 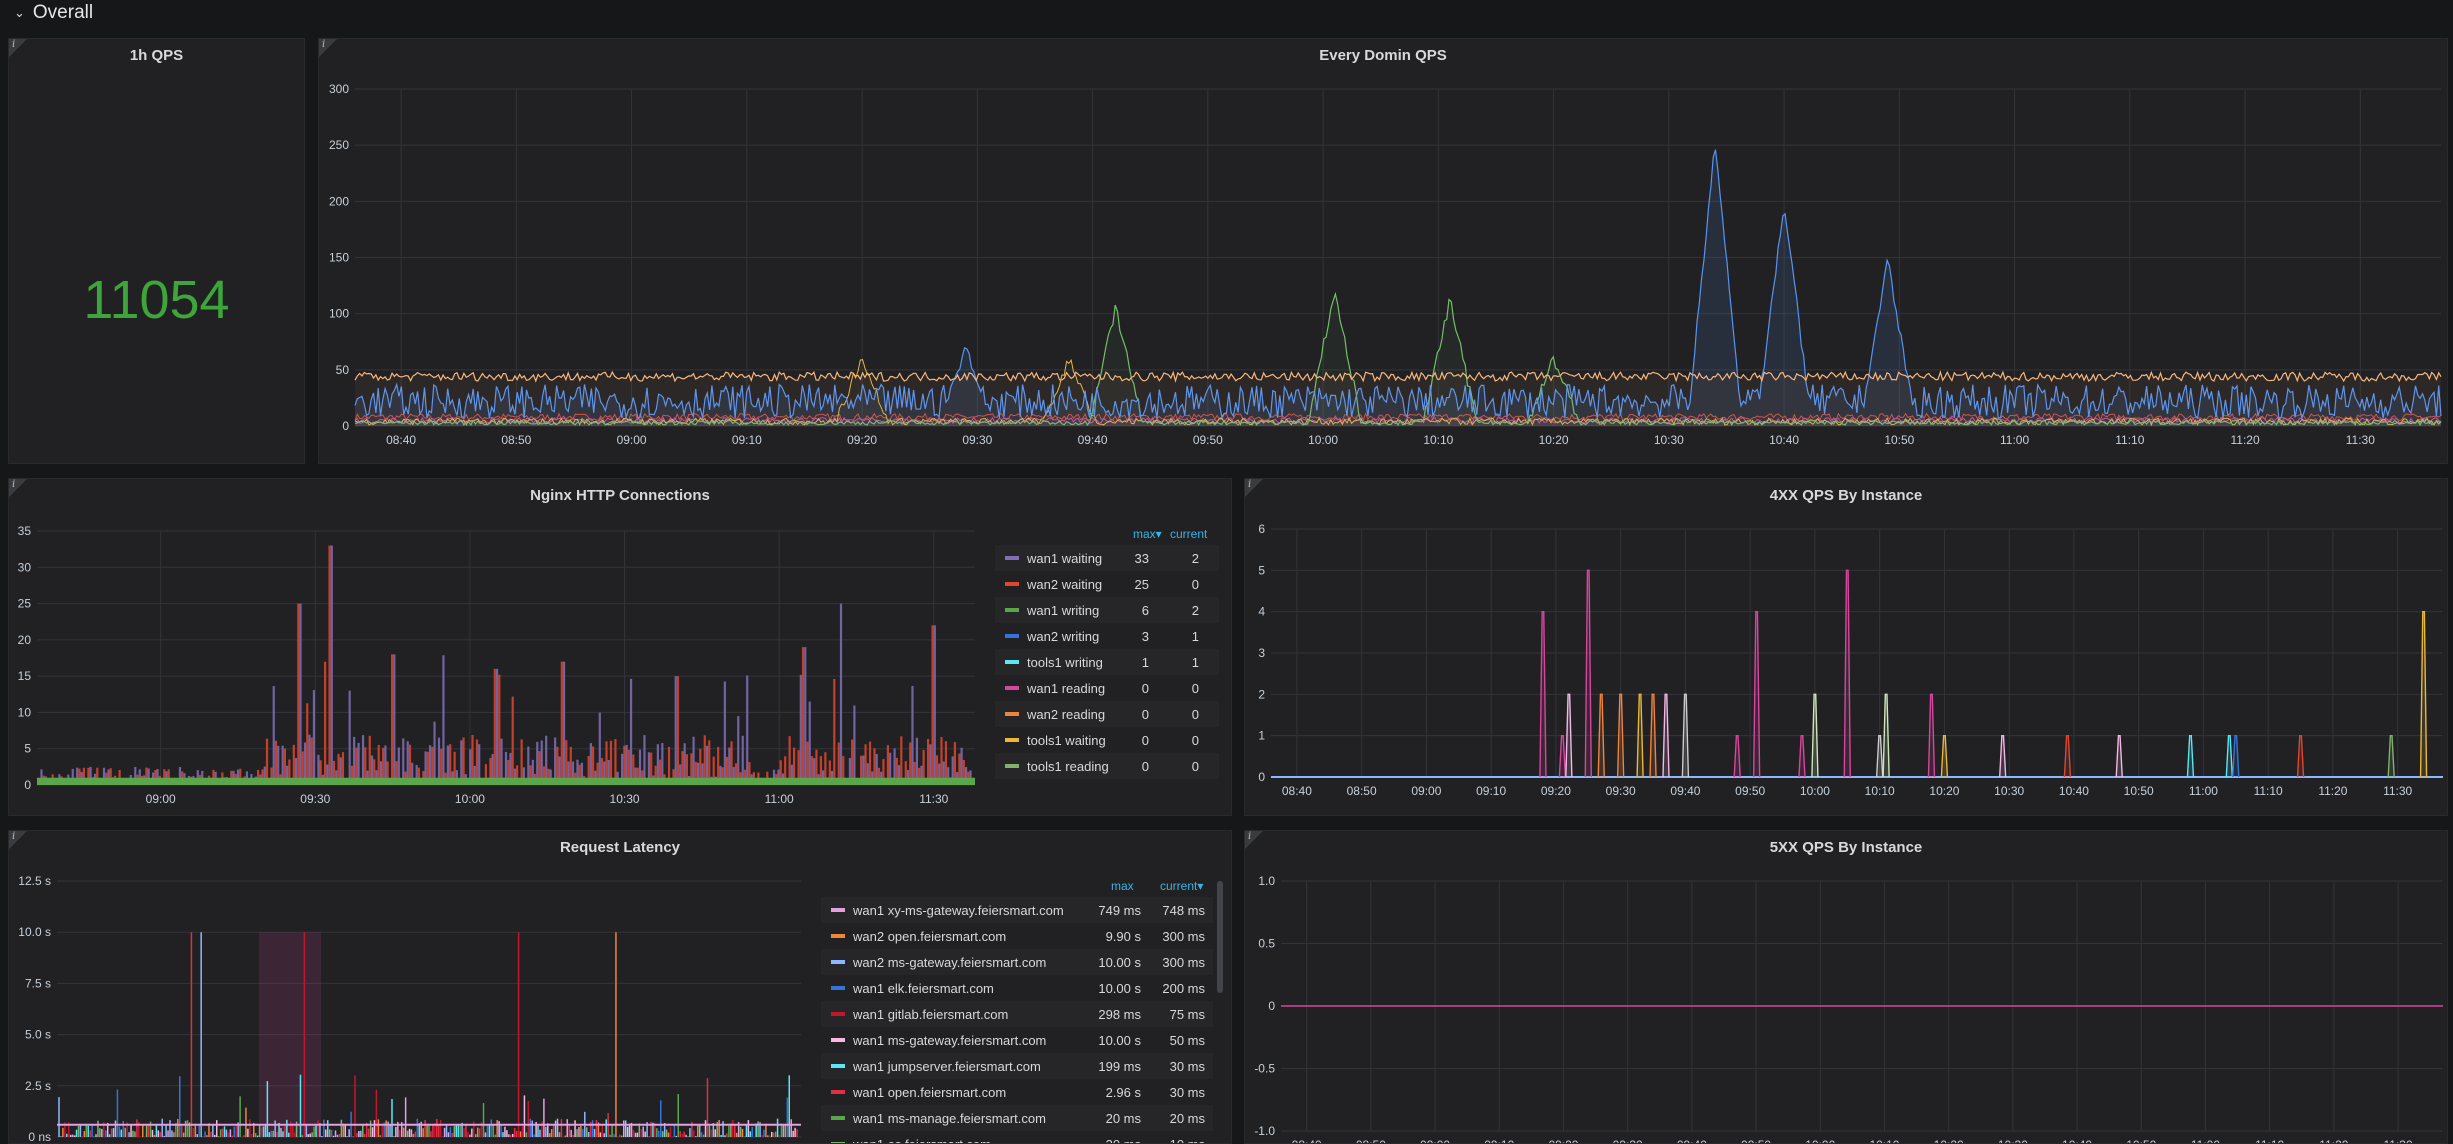 I want to click on legend-item: wan1 open.feiersmart.com 2.96 s 30 ms, so click(x=1017, y=1092).